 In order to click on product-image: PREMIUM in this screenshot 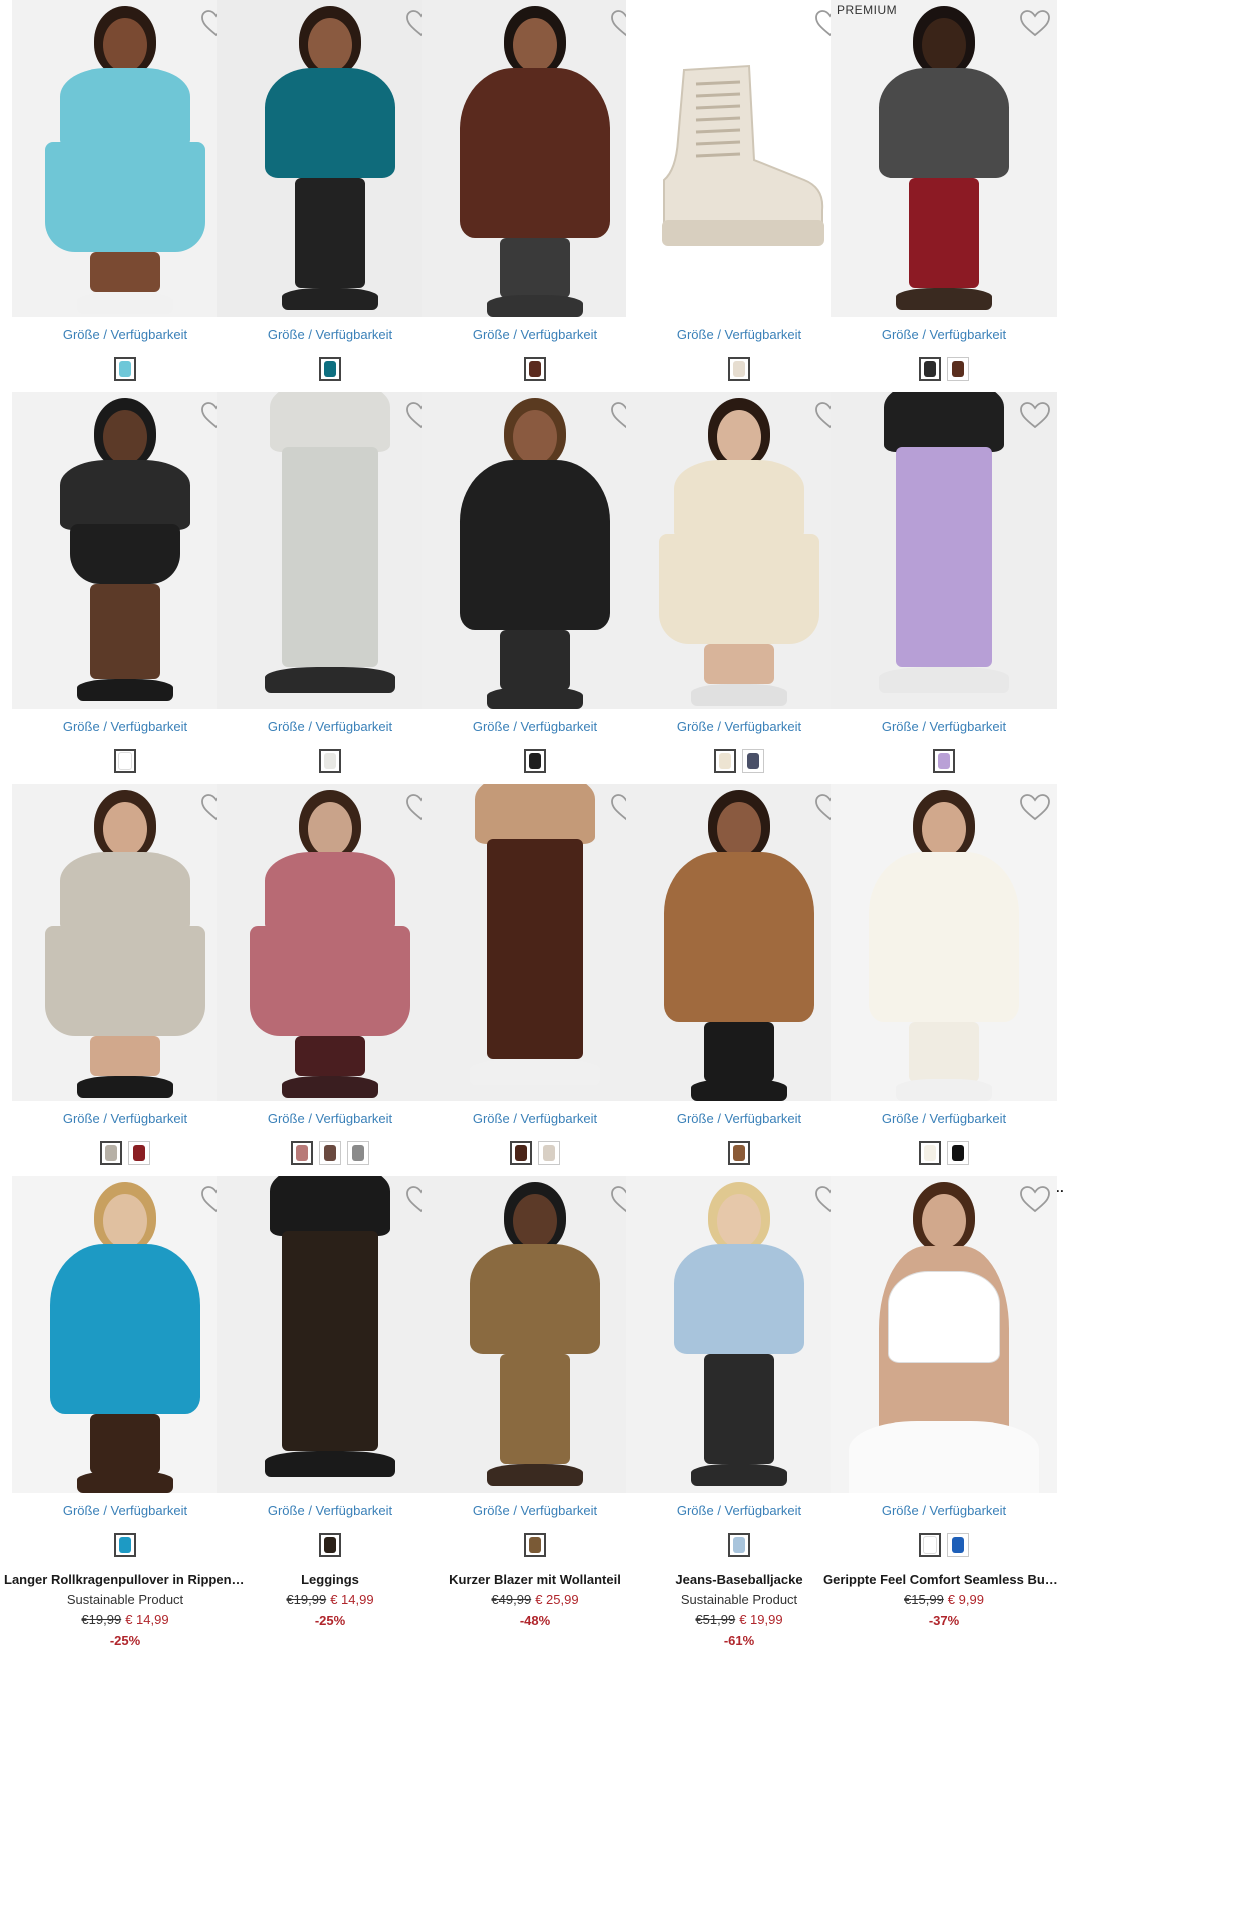, I will do `click(944, 158)`.